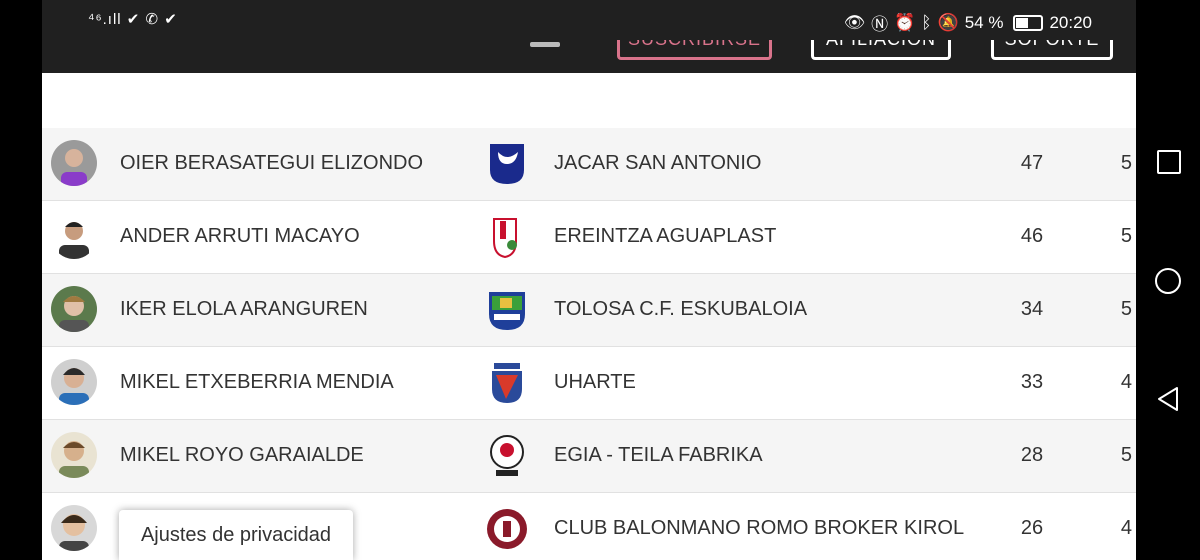 This screenshot has width=1200, height=560. I want to click on eye-icon: 👁, so click(854, 22).